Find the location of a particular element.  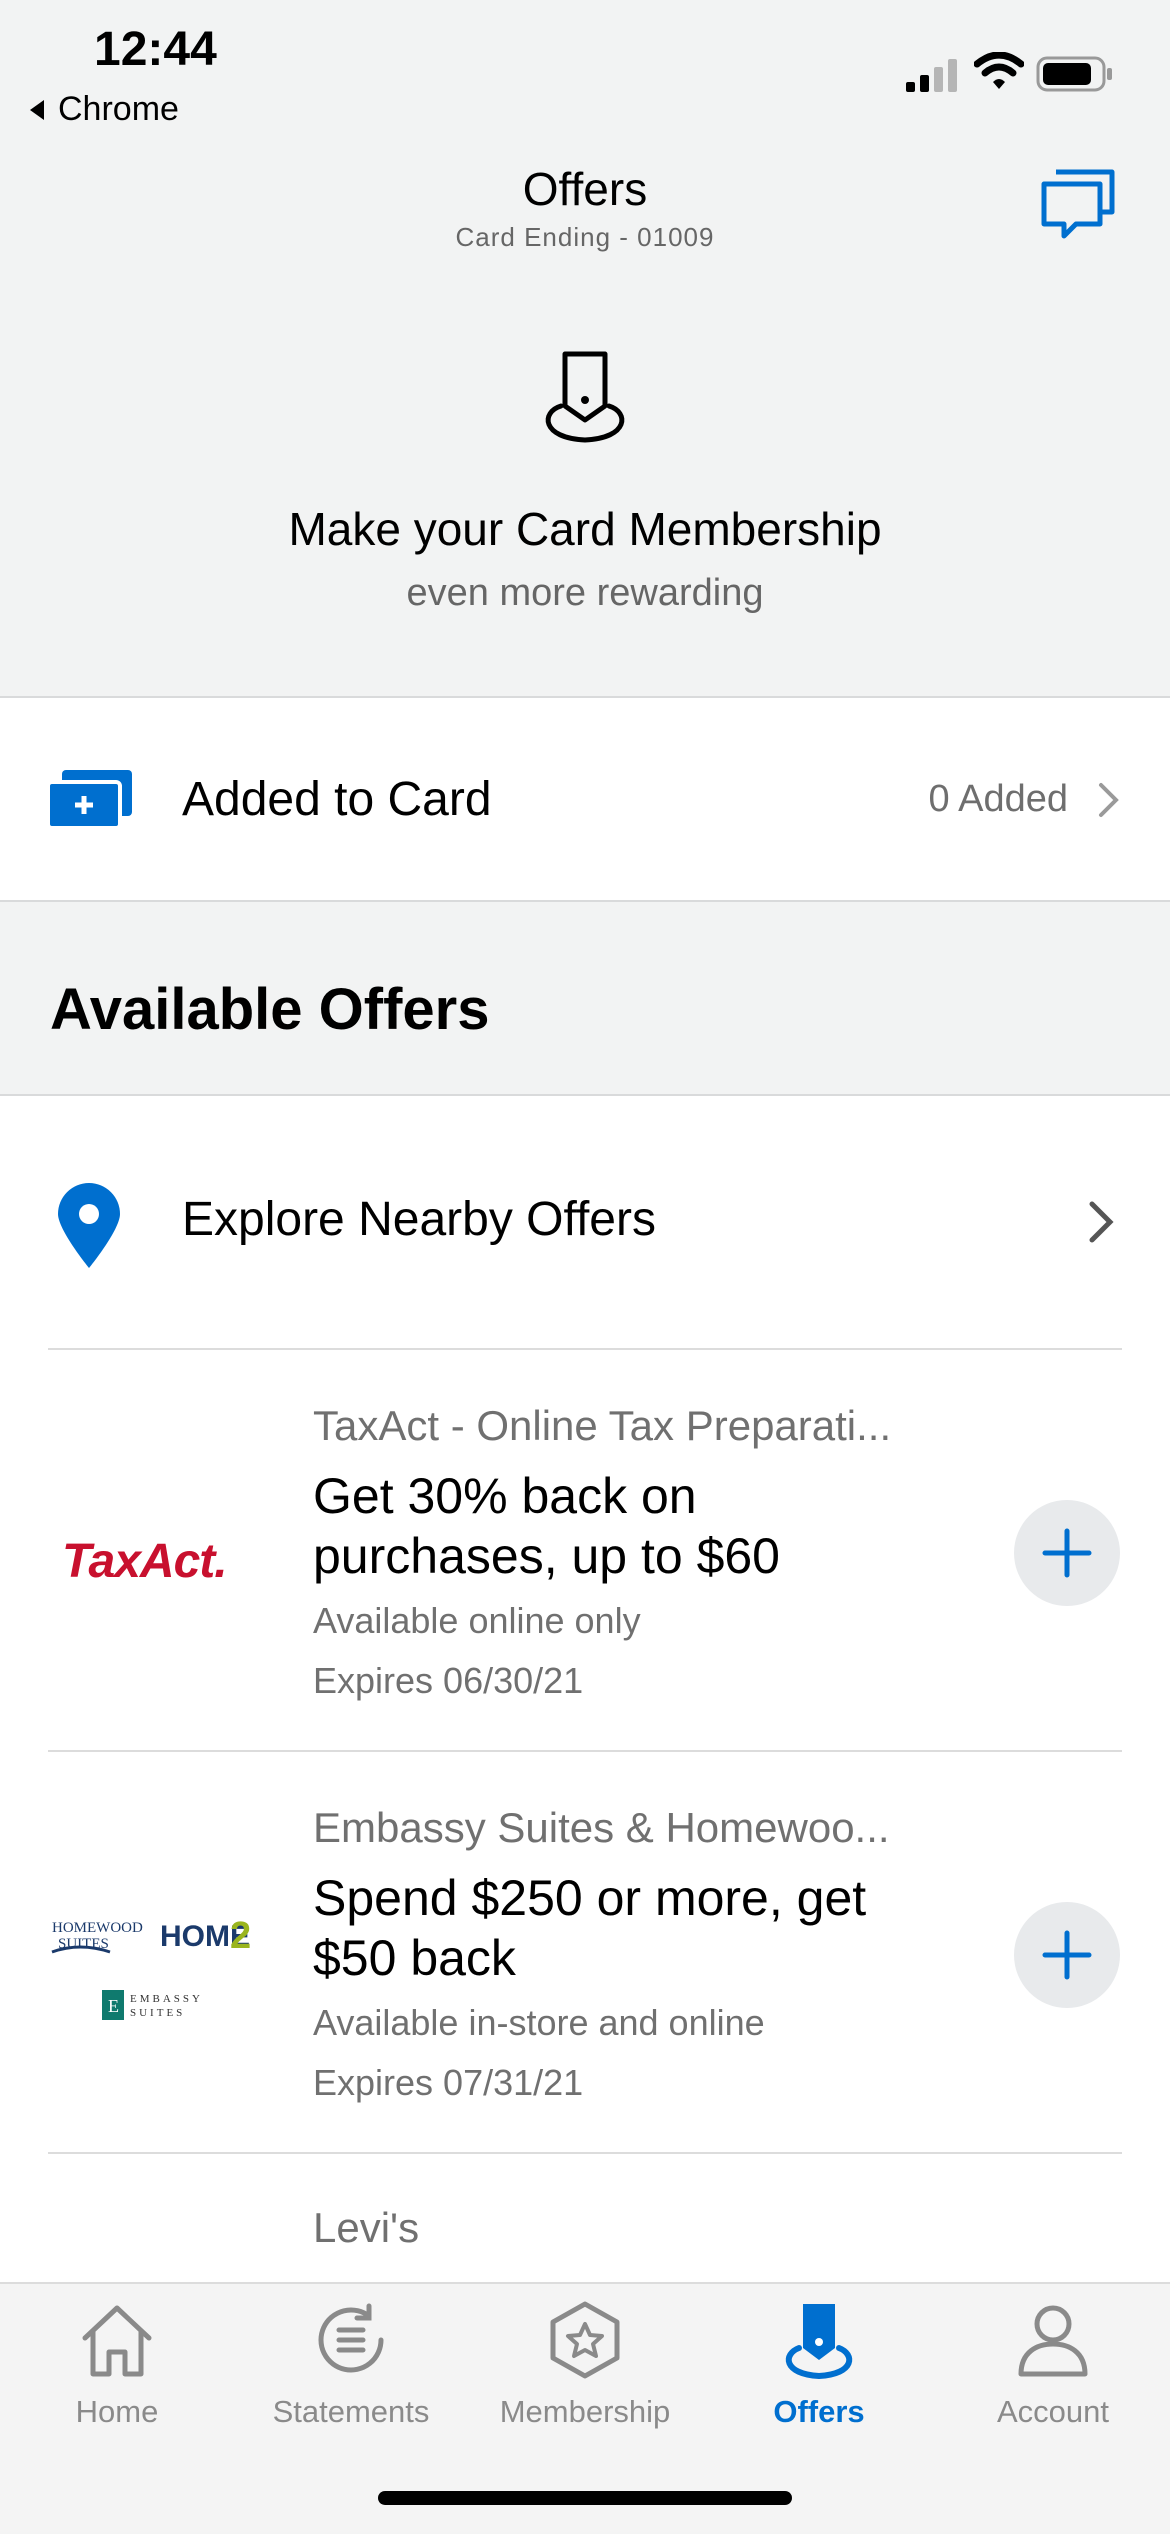

tab-account: Account is located at coordinates (1053, 2374).